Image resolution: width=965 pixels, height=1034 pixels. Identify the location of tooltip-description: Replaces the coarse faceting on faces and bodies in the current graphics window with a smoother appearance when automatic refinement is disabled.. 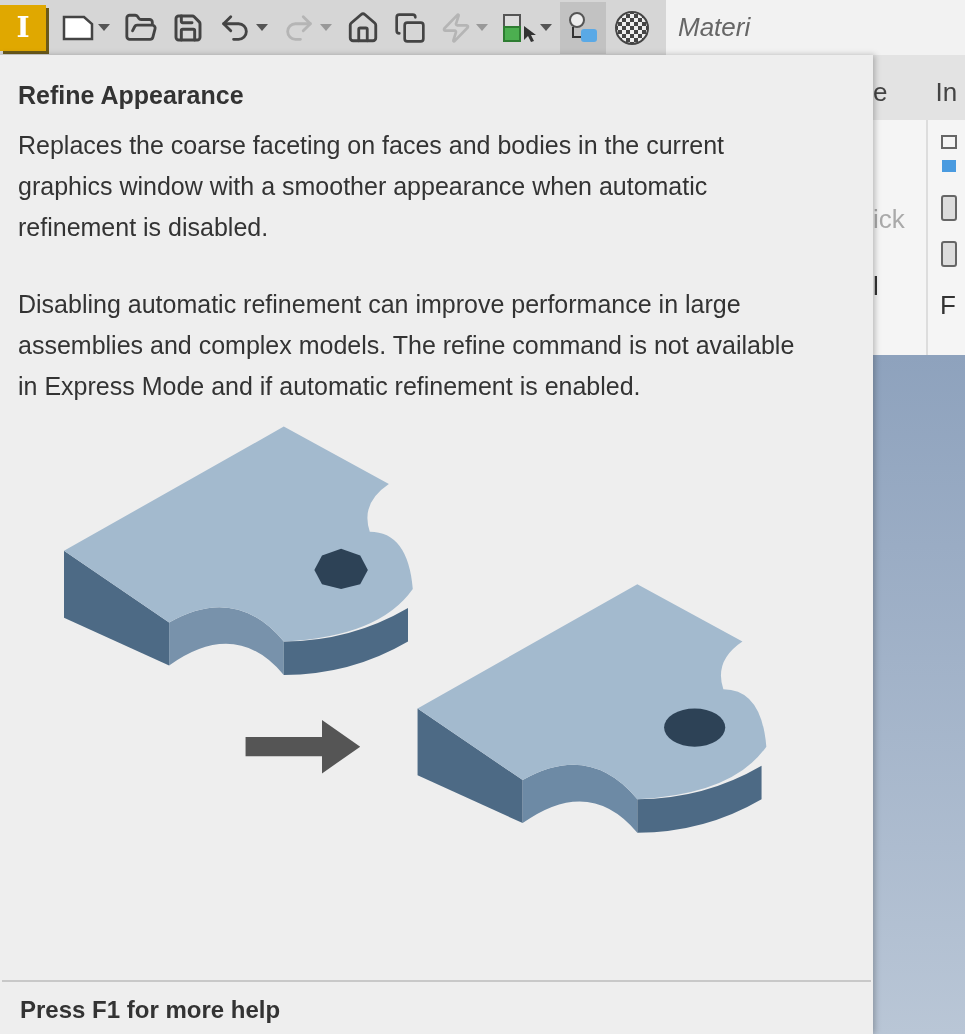
(371, 186).